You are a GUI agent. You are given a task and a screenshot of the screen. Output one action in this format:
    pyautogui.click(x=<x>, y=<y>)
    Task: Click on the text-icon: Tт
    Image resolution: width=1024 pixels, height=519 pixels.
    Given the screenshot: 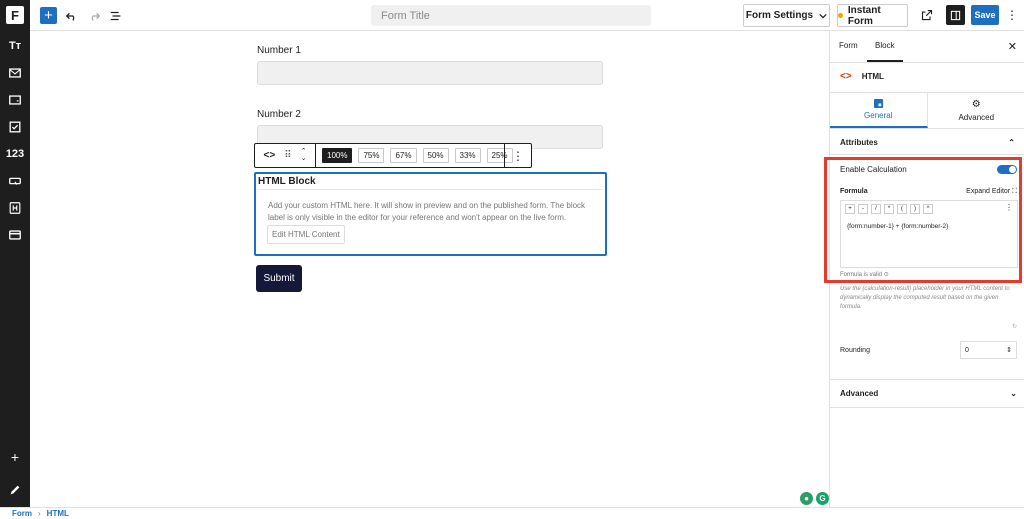 What is the action you would take?
    pyautogui.click(x=15, y=46)
    